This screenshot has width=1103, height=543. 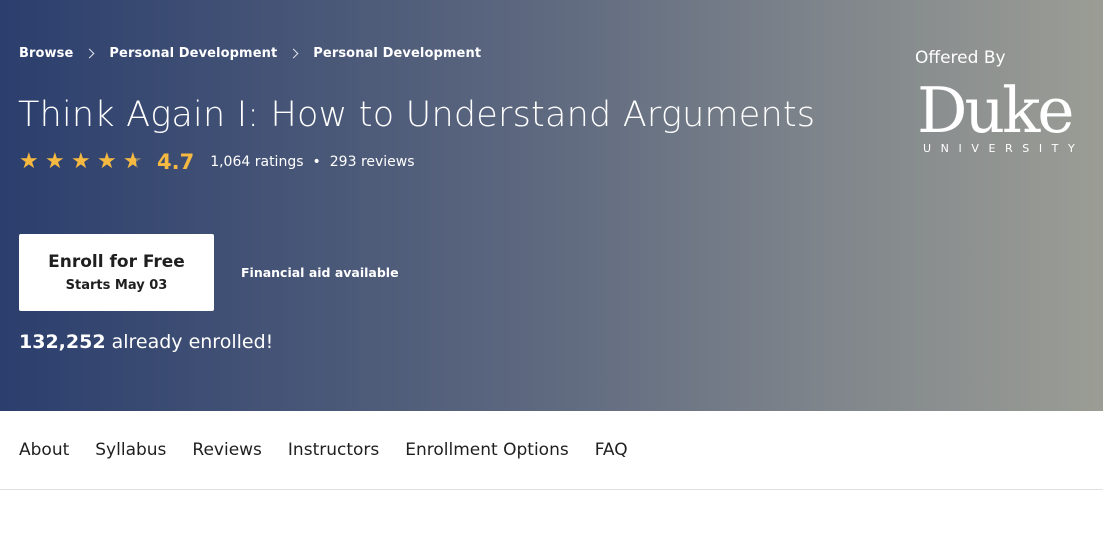 I want to click on logo-subtitle: UNIVERSITY, so click(x=1004, y=148).